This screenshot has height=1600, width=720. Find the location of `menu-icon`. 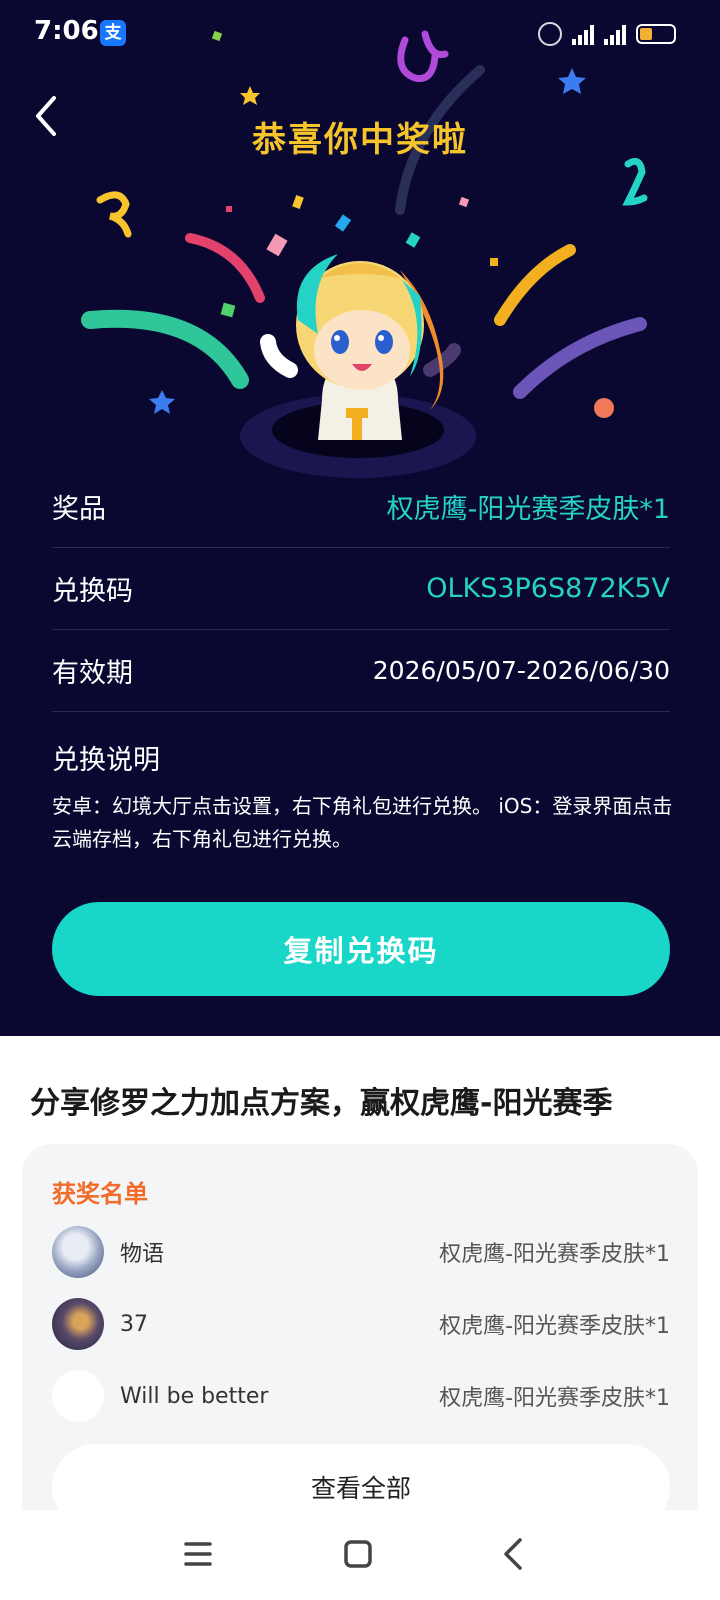

menu-icon is located at coordinates (198, 1554).